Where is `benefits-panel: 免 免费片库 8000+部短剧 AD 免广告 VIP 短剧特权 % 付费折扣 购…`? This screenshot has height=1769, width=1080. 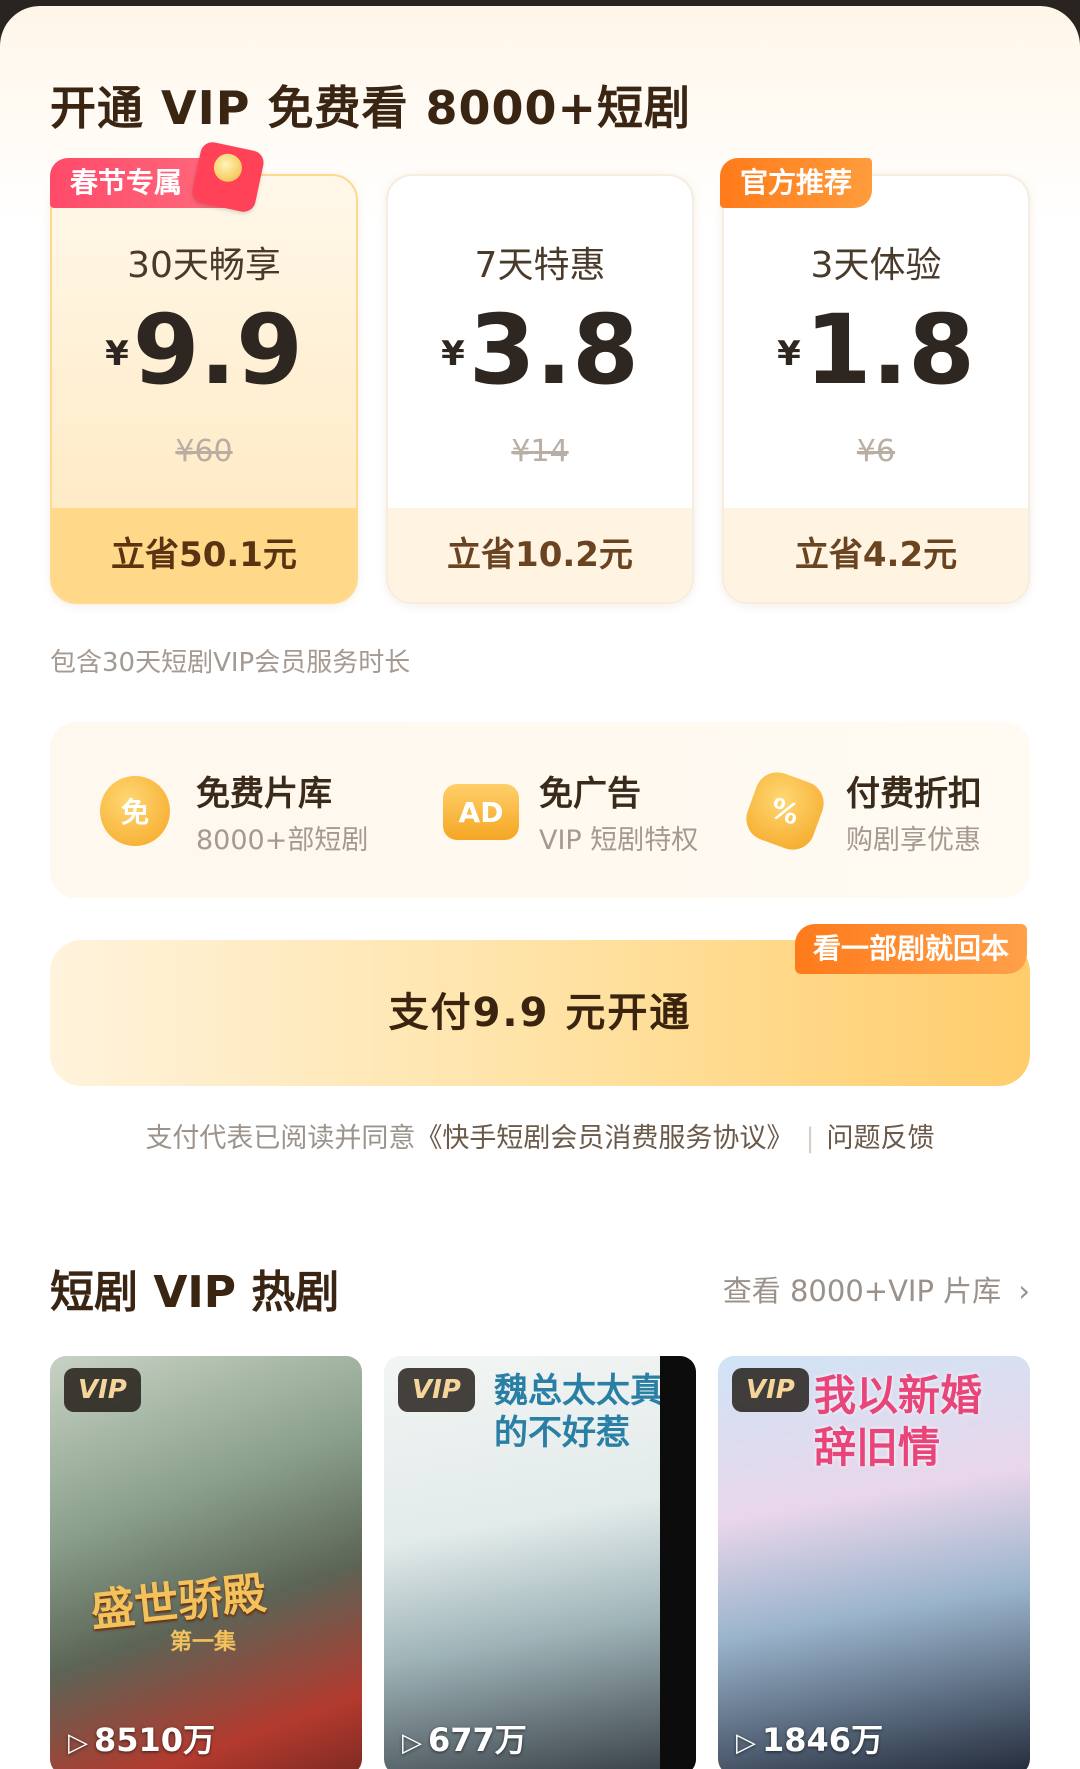
benefits-panel: 免 免费片库 8000+部短剧 AD 免广告 VIP 短剧特权 % 付费折扣 购… is located at coordinates (540, 810).